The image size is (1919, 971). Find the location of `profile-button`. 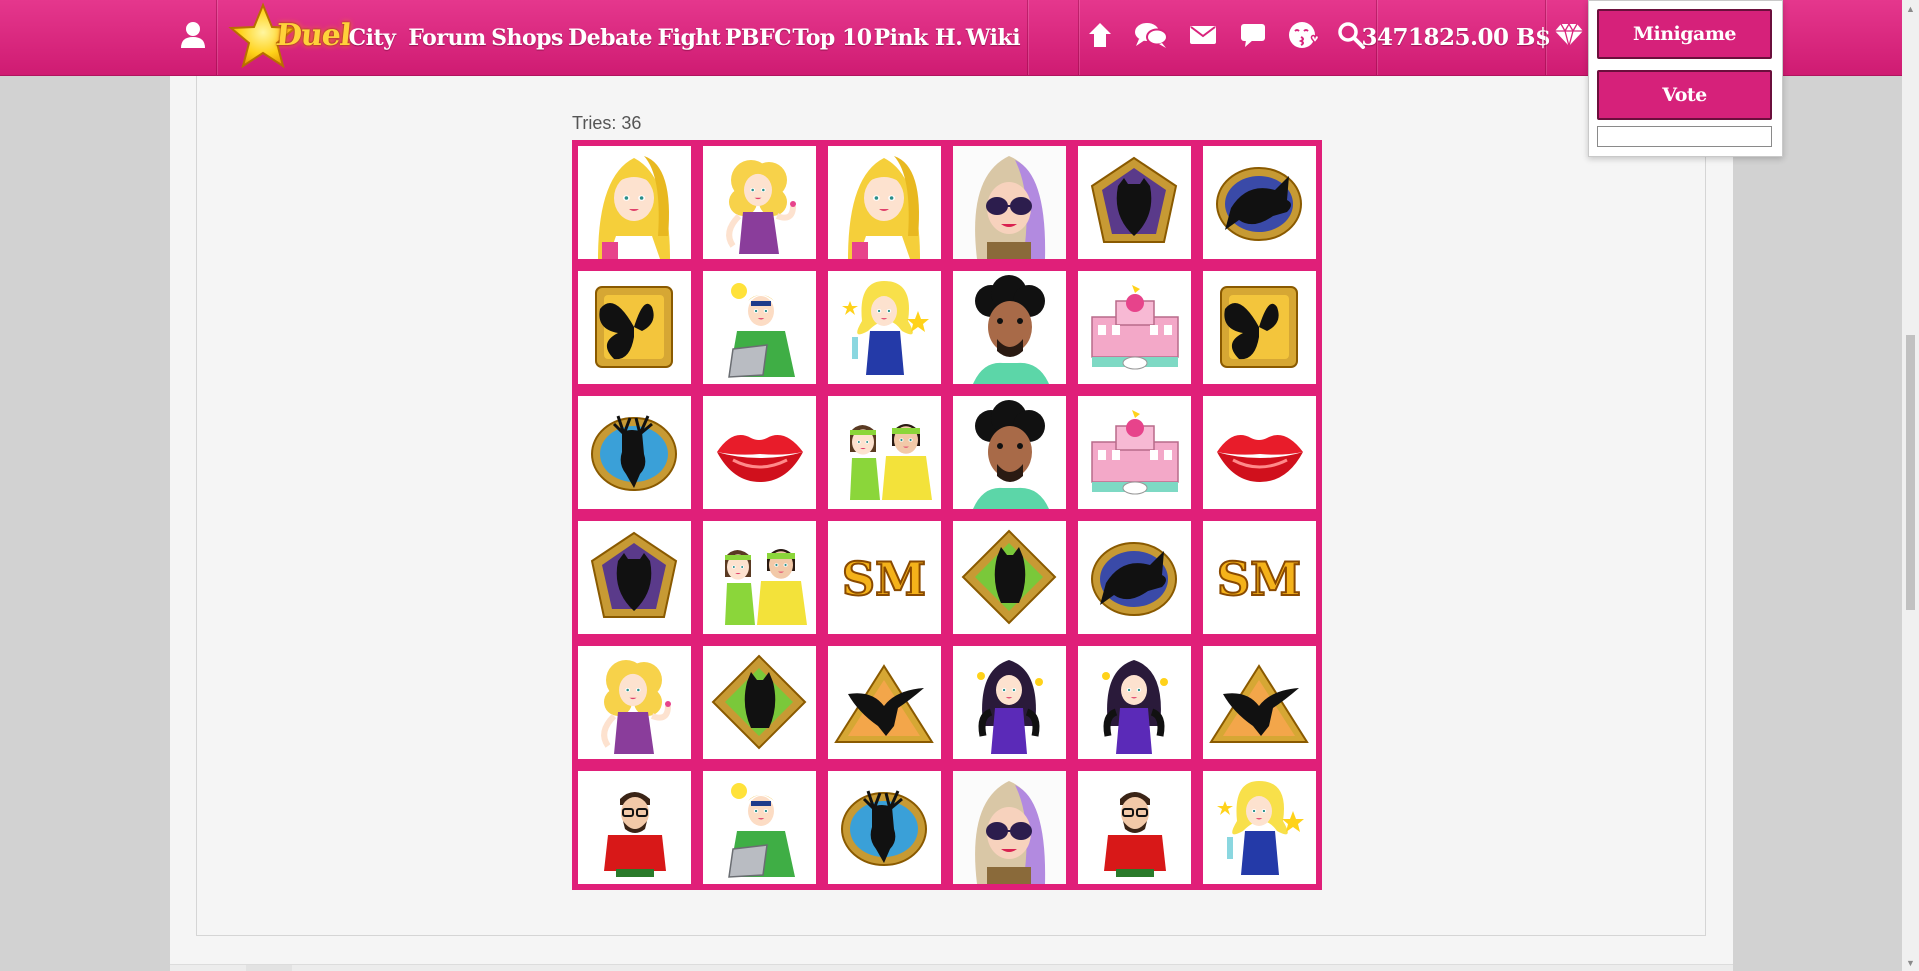

profile-button is located at coordinates (193, 37).